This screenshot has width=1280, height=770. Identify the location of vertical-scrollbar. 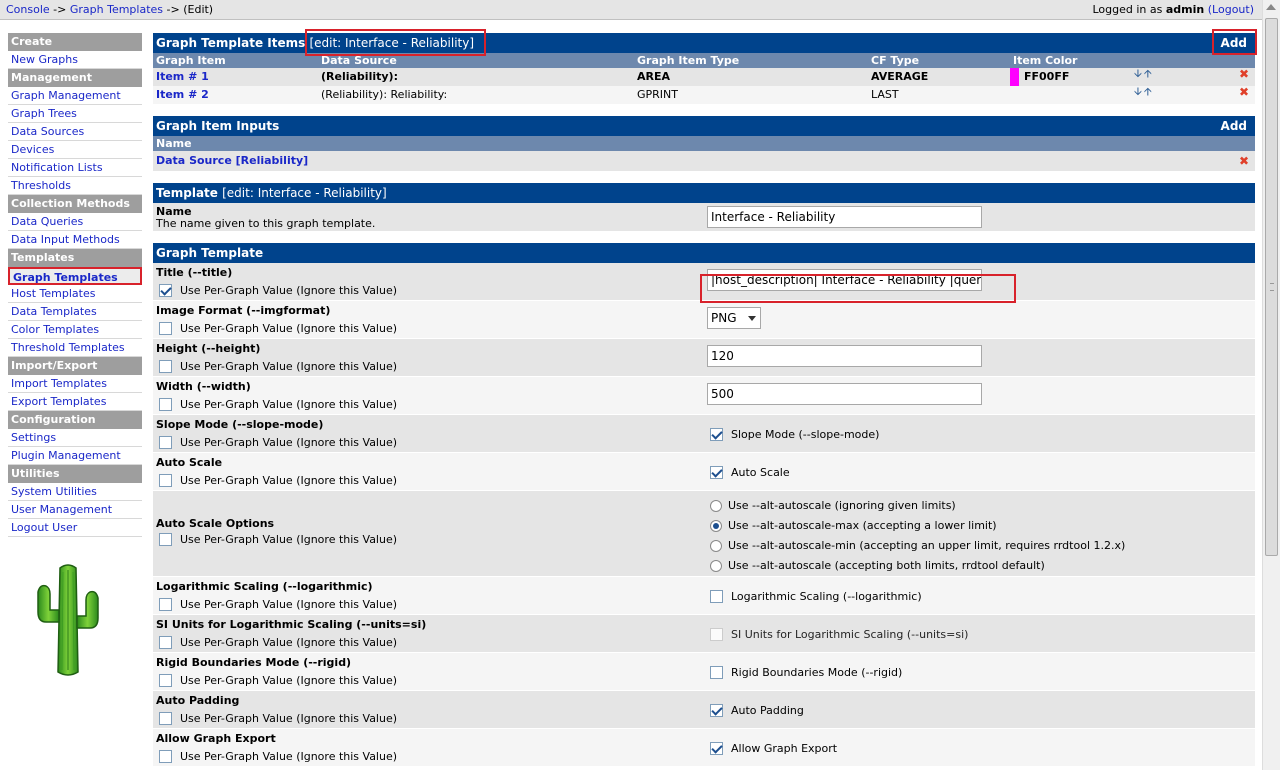
(1271, 385).